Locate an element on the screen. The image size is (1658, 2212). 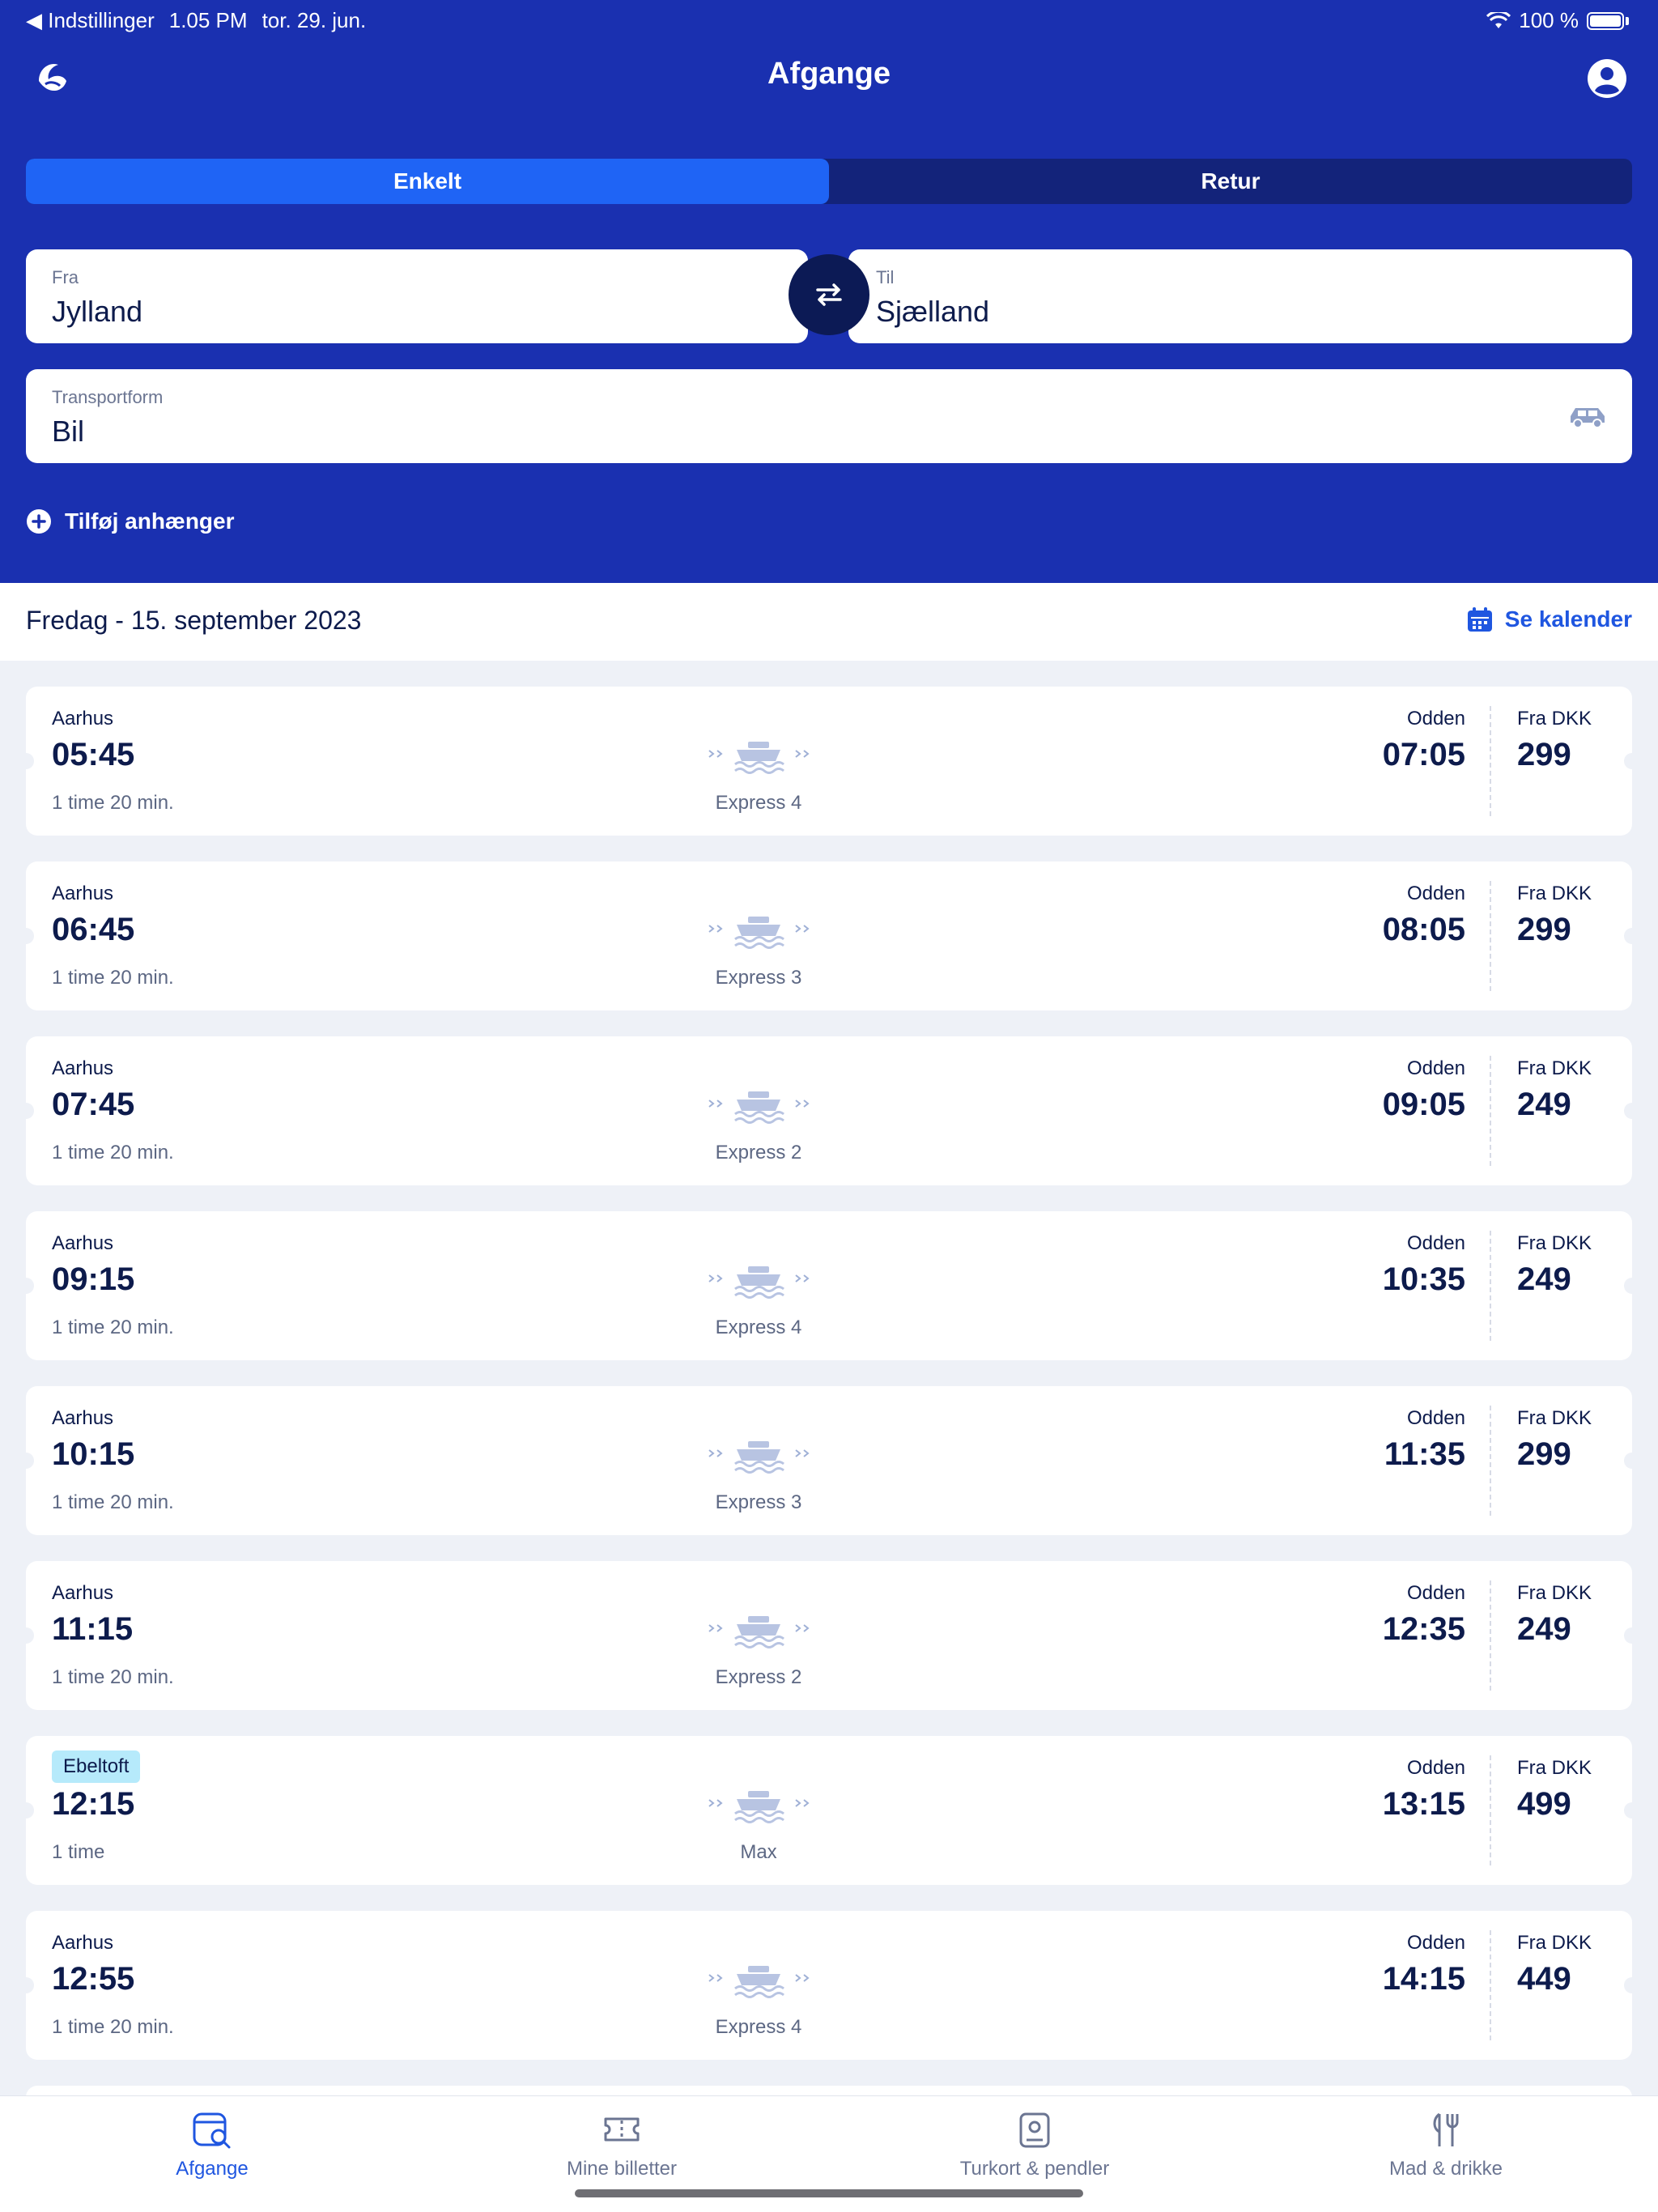
arrival-time: 12:35 is located at coordinates (1423, 1629).